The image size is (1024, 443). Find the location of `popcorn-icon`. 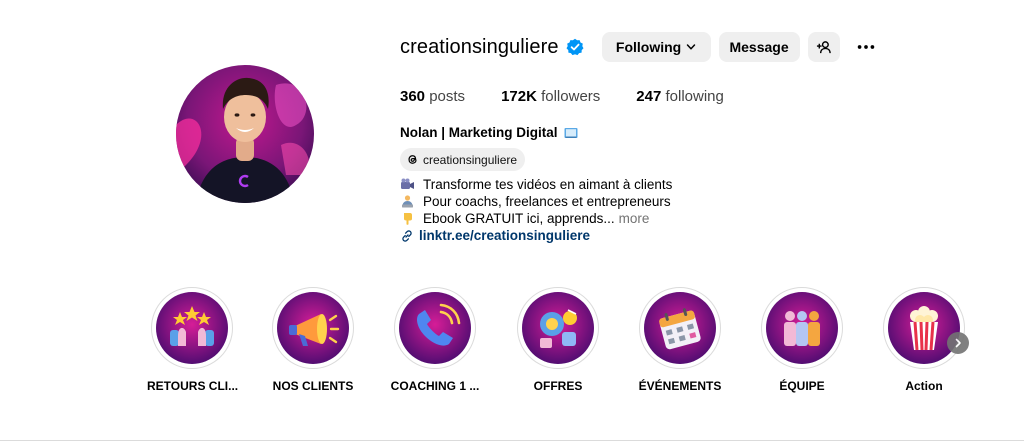

popcorn-icon is located at coordinates (924, 328).